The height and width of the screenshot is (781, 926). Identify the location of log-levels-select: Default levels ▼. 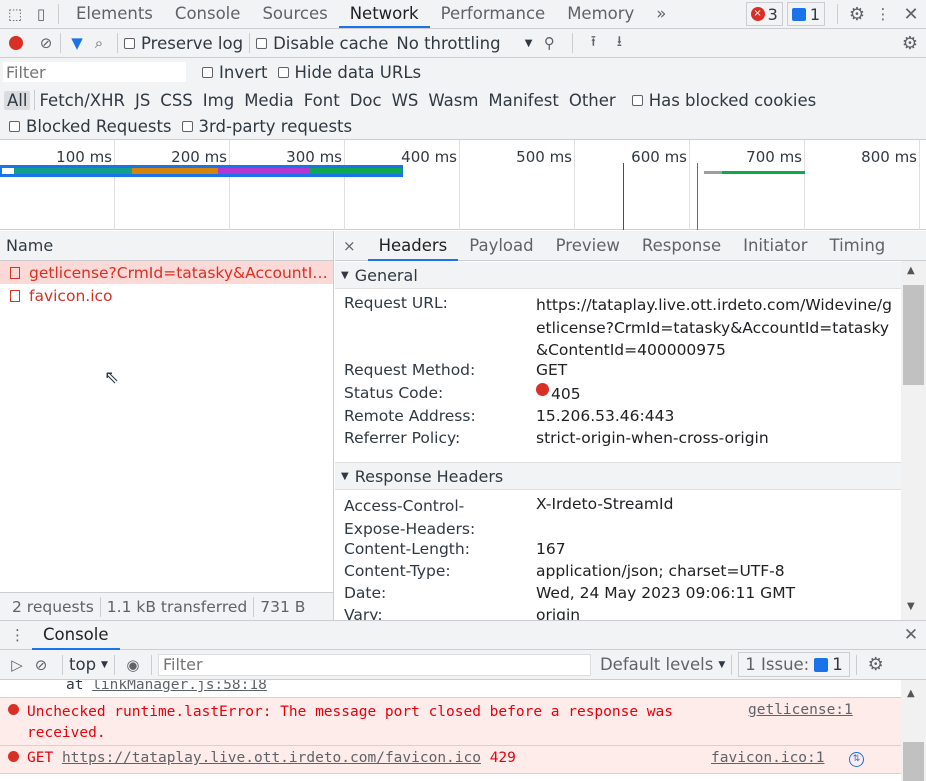
(662, 664).